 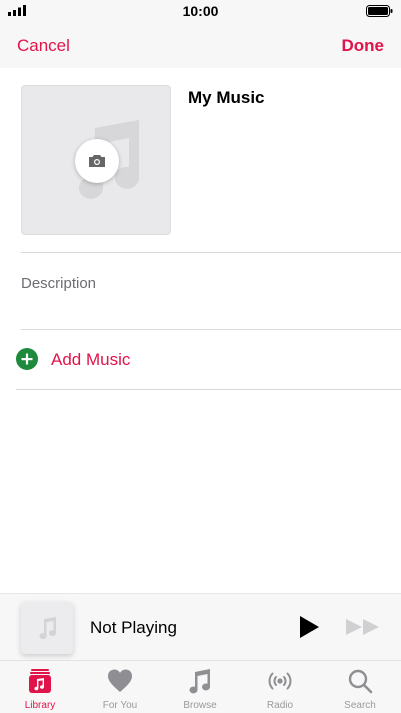 I want to click on tab-browse: Browse, so click(x=200, y=687).